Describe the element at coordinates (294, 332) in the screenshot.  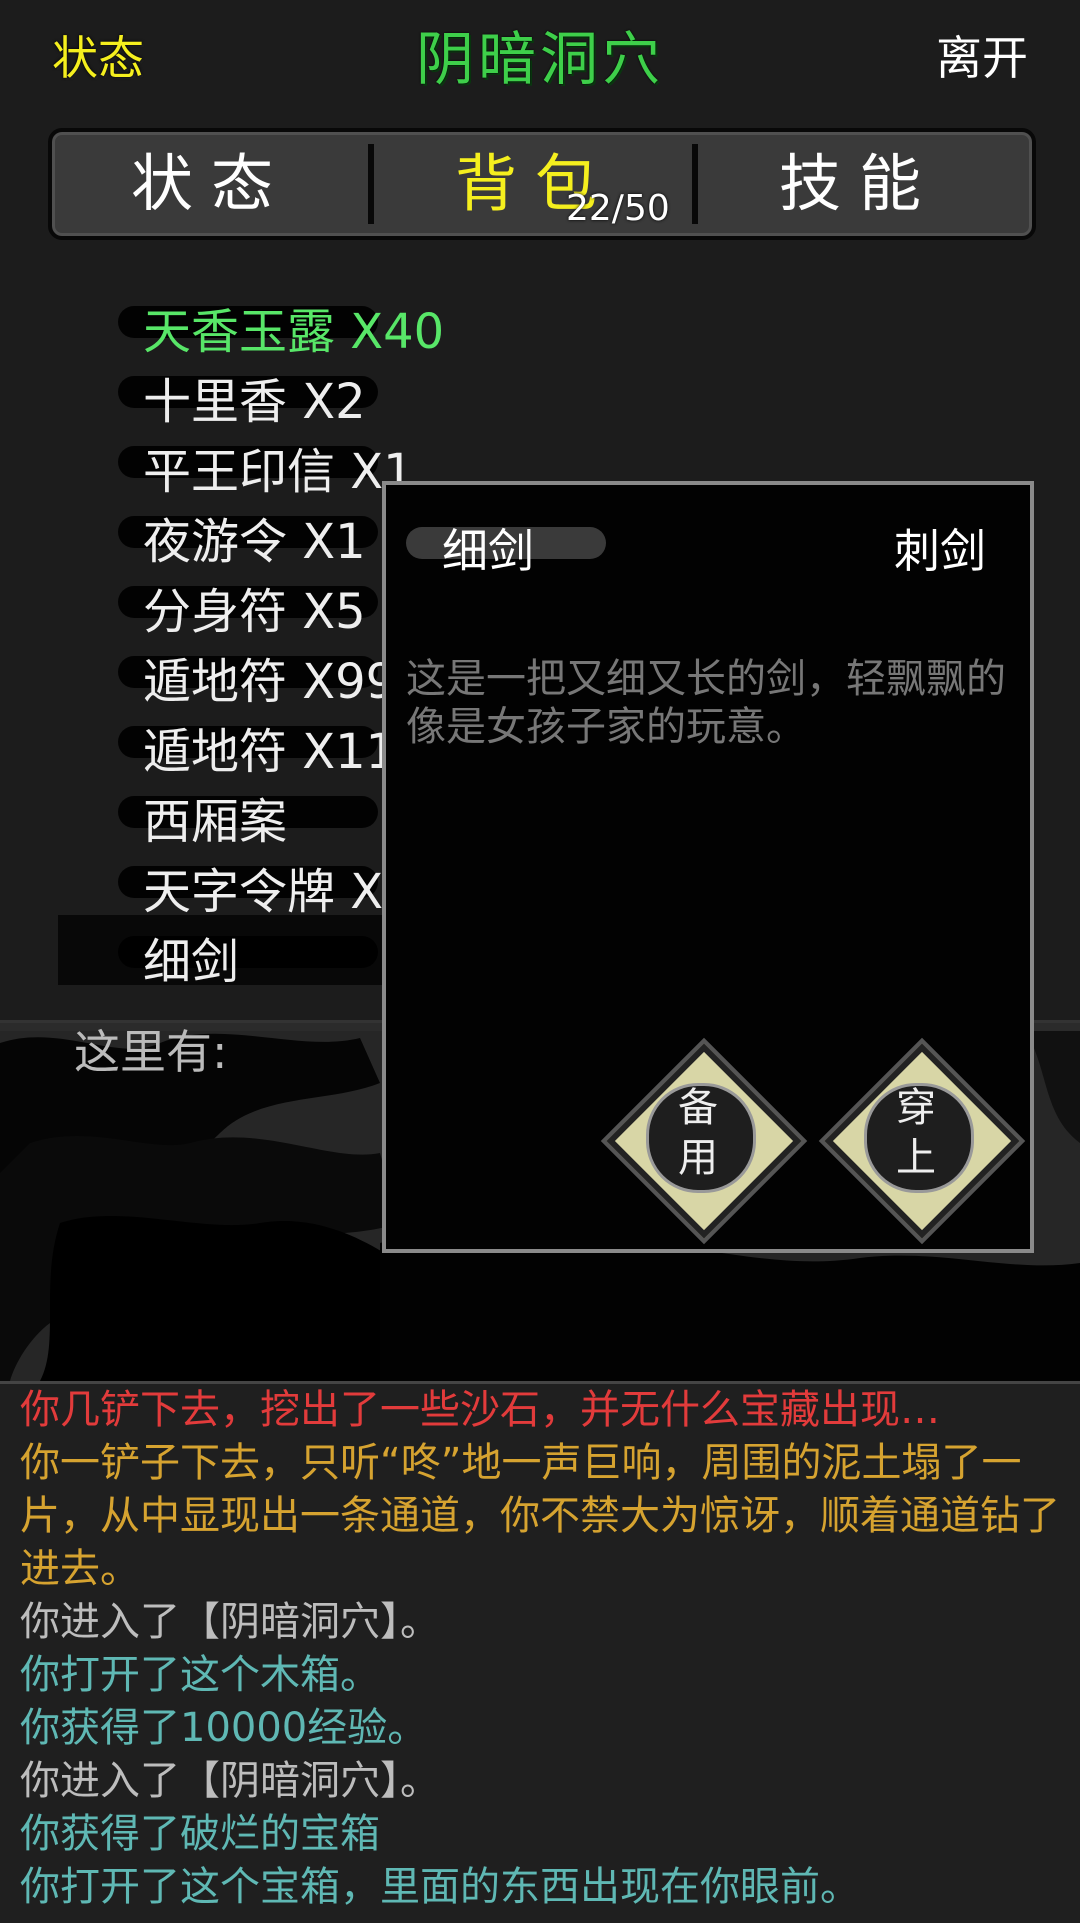
I see `item-name: 天香玉露 X40` at that location.